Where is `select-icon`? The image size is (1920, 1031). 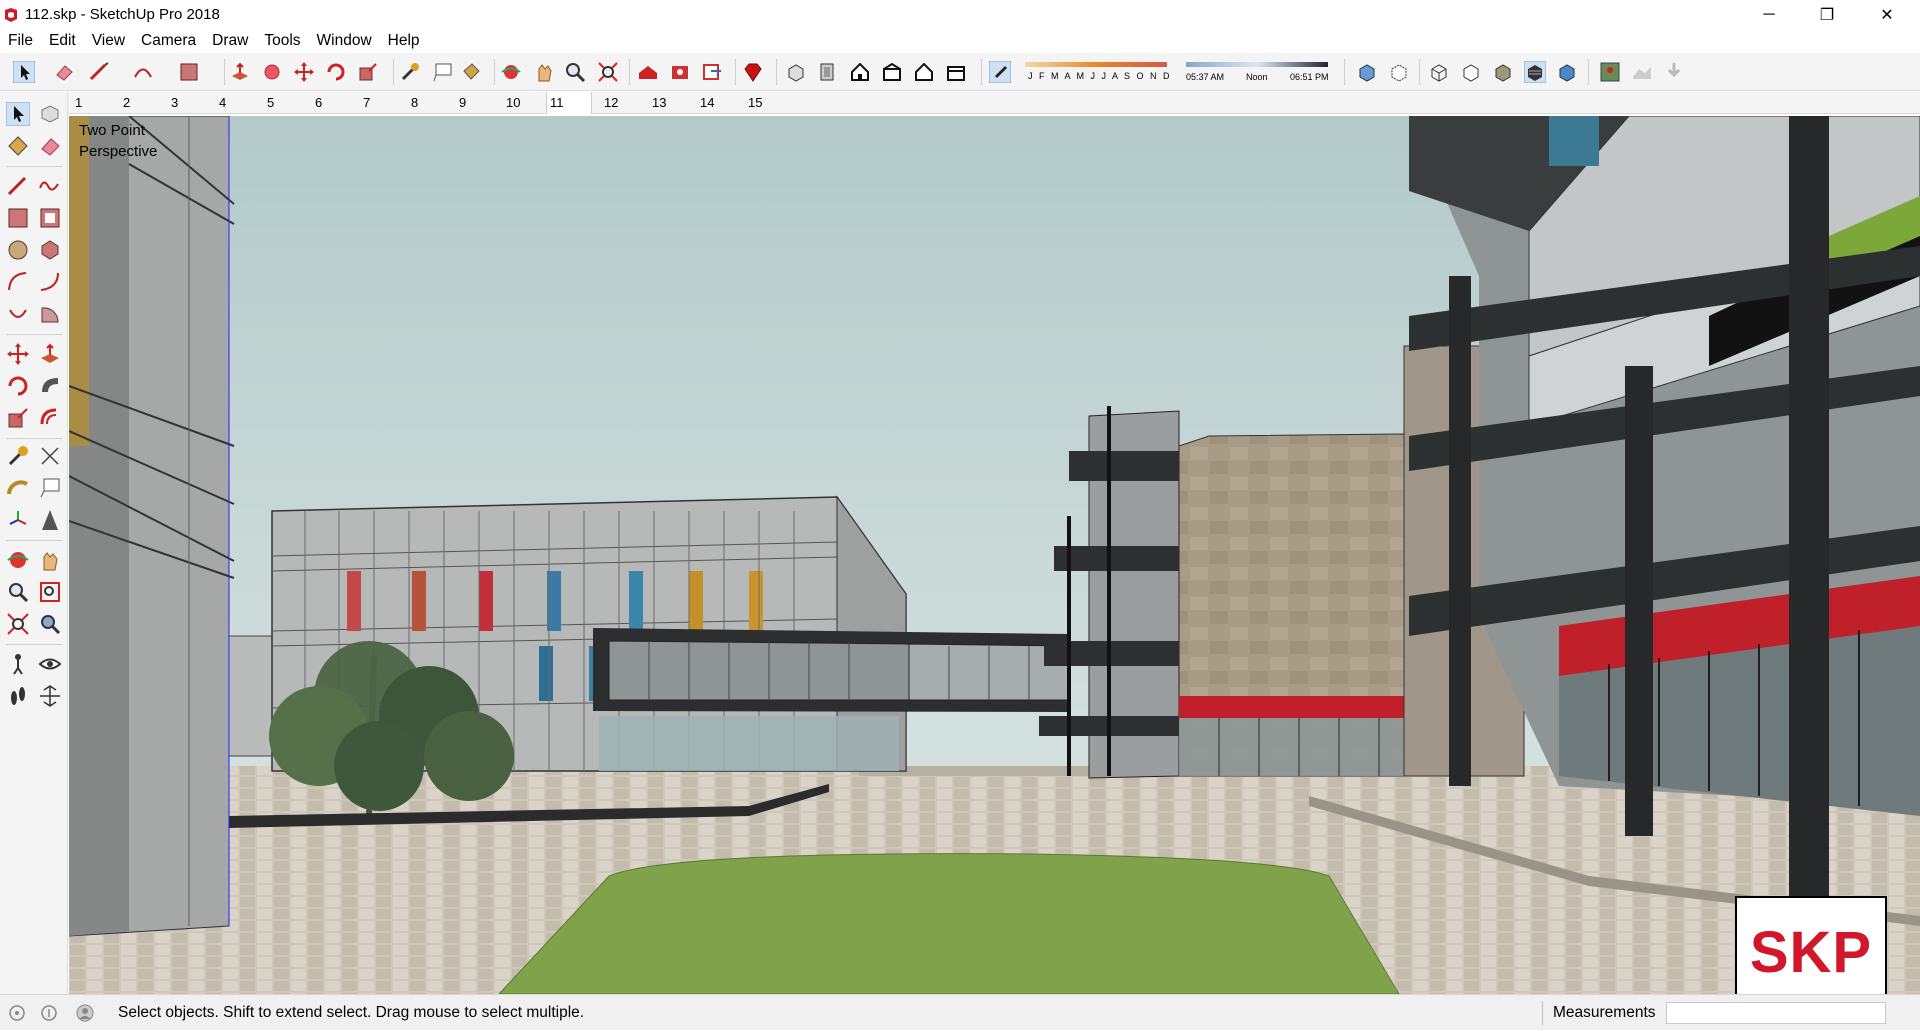
select-icon is located at coordinates (18, 114).